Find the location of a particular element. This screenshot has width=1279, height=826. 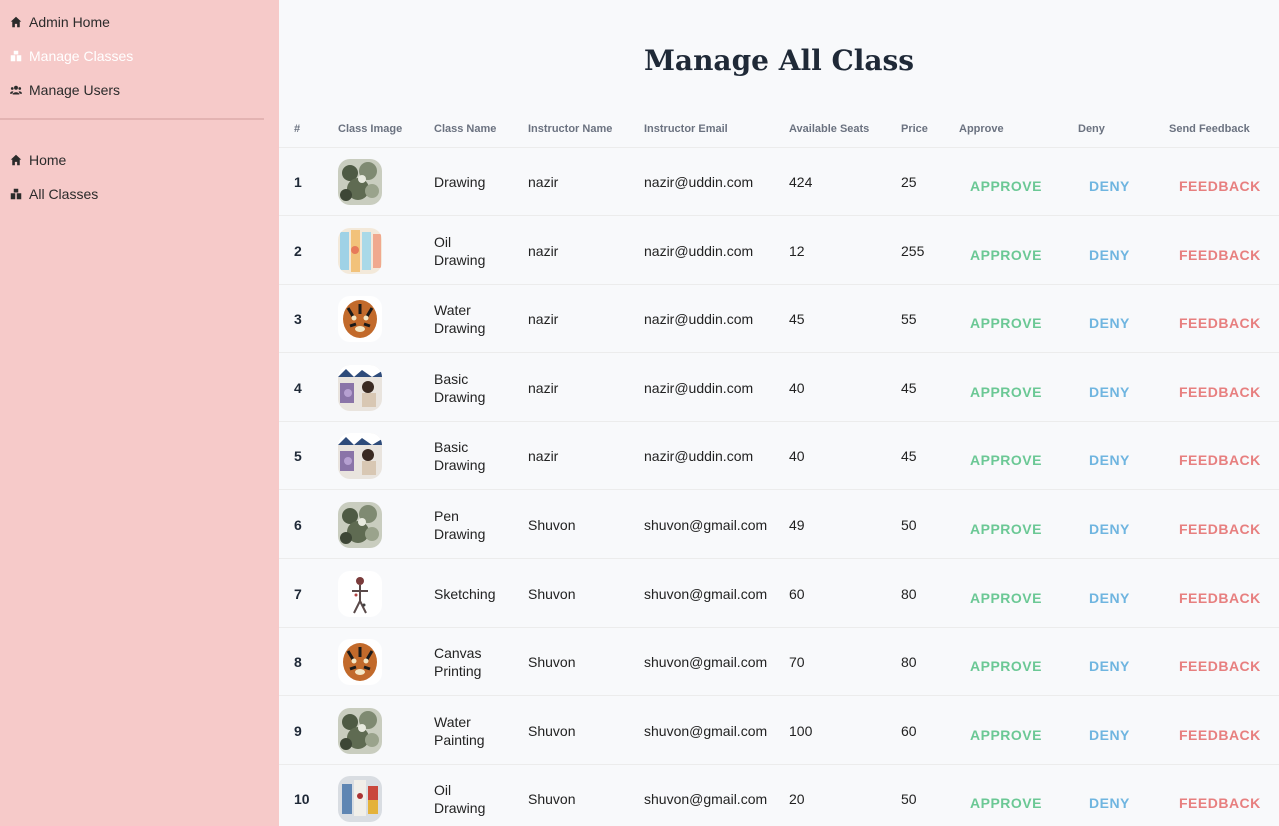

instructor-name: Shuvon is located at coordinates (552, 799).